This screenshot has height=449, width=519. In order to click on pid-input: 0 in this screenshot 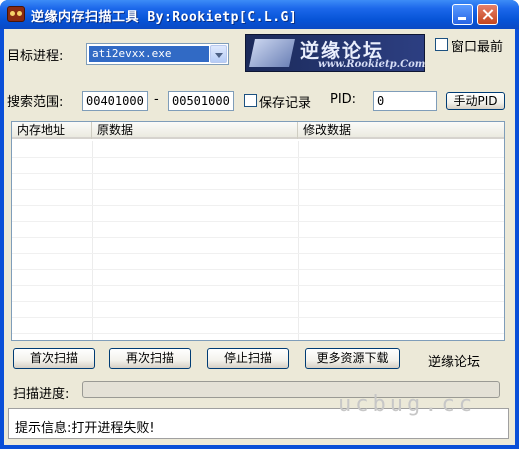, I will do `click(405, 101)`.